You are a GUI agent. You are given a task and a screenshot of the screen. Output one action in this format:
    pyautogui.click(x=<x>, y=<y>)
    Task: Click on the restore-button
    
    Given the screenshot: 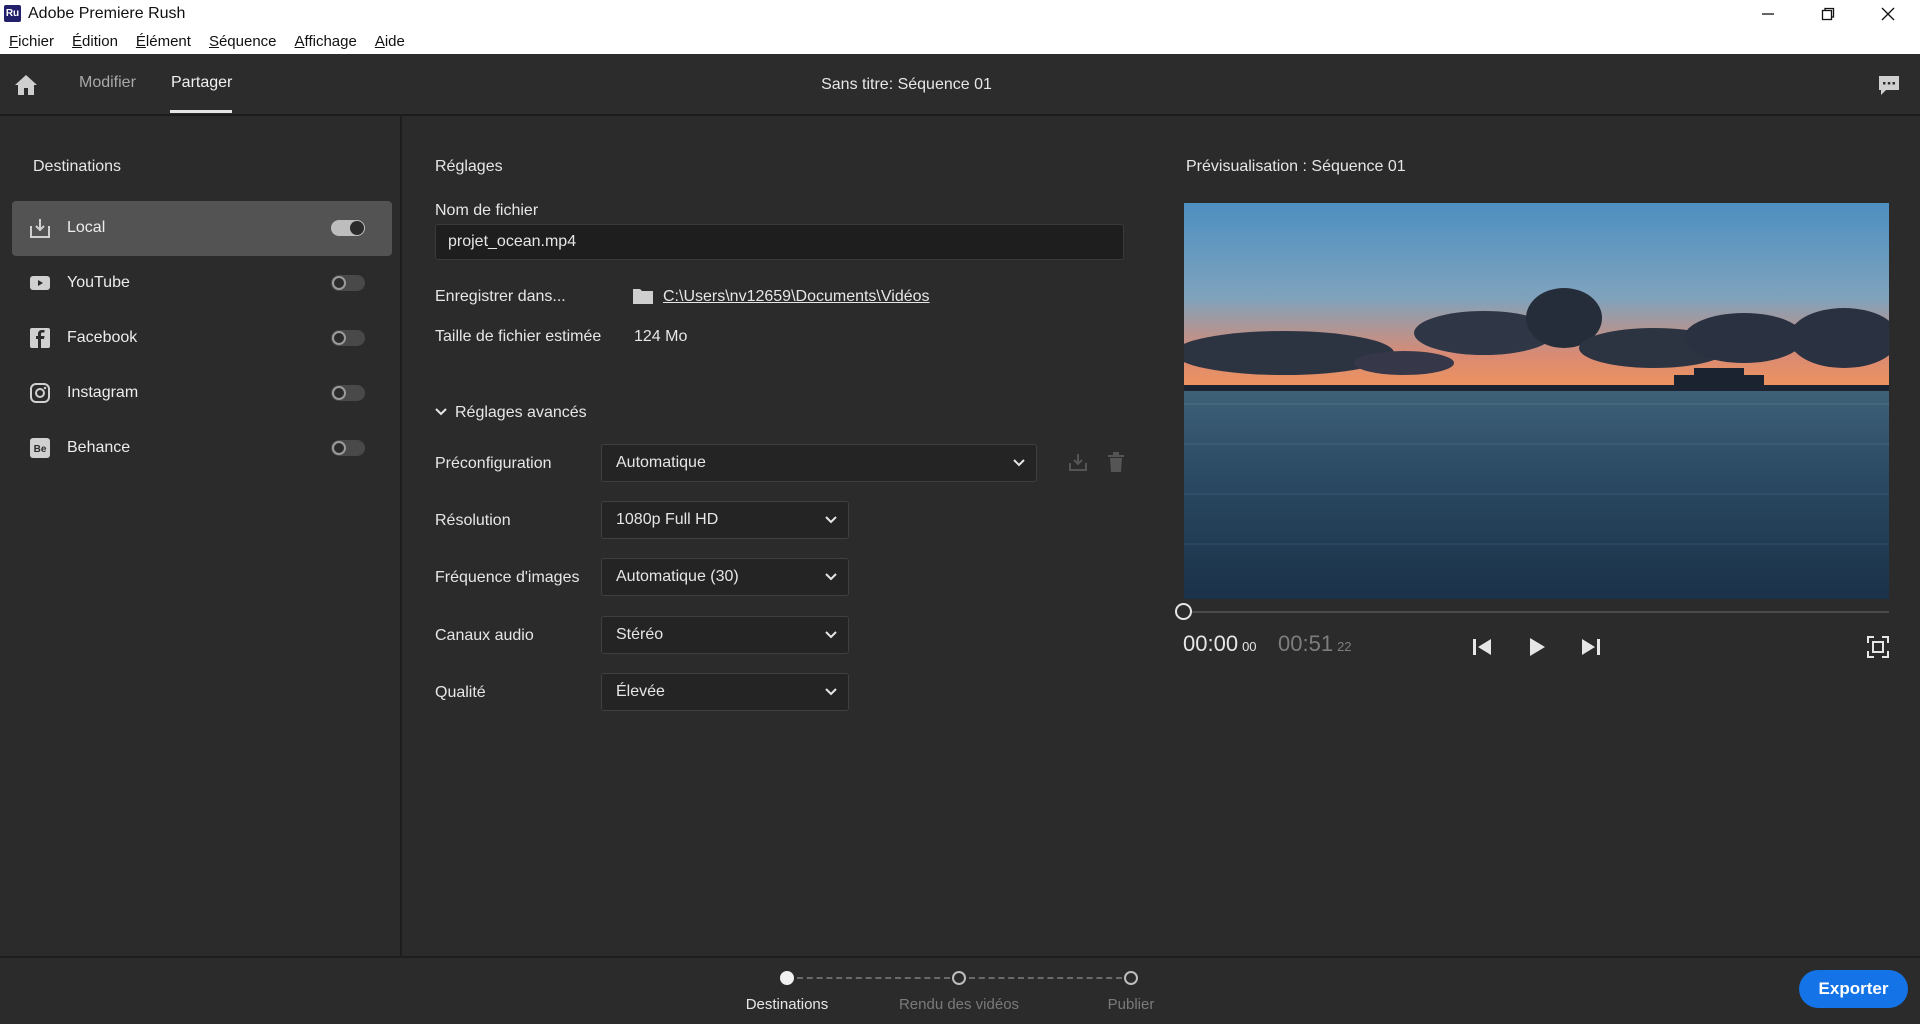 What is the action you would take?
    pyautogui.click(x=1828, y=14)
    